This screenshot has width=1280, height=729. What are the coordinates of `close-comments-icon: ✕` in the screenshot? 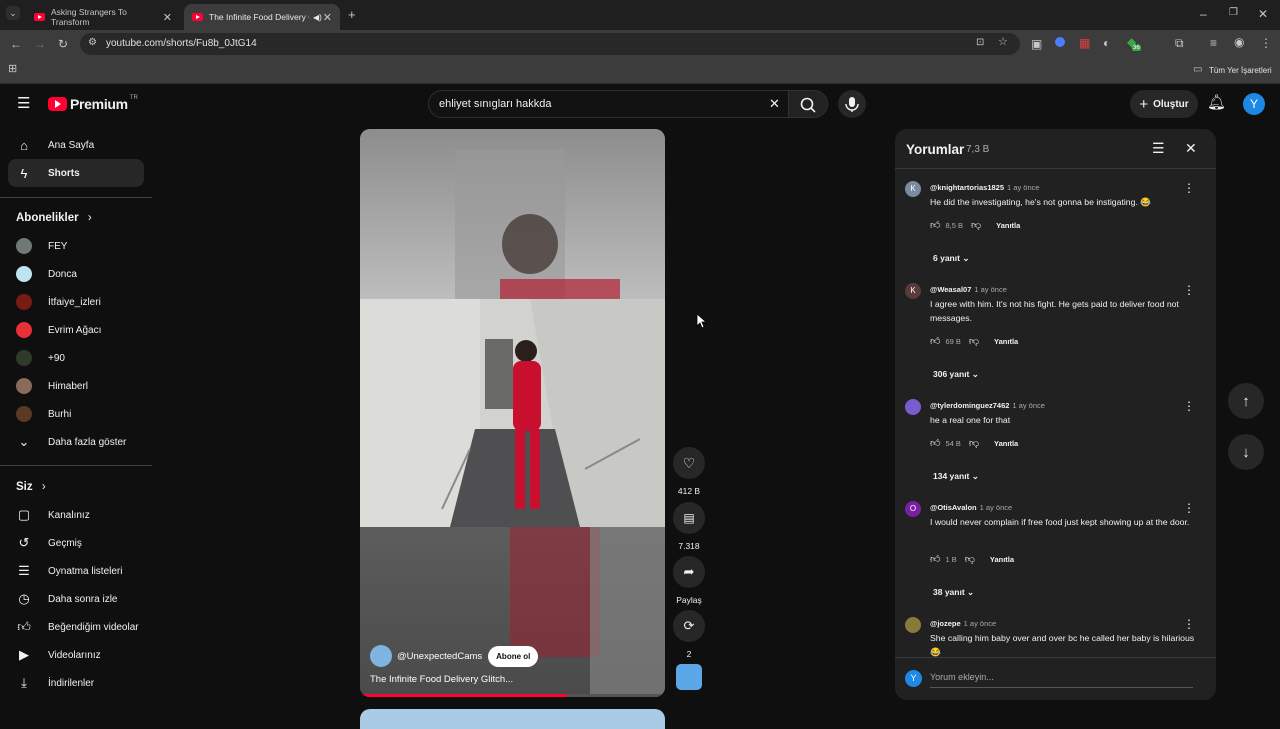 It's located at (1191, 148).